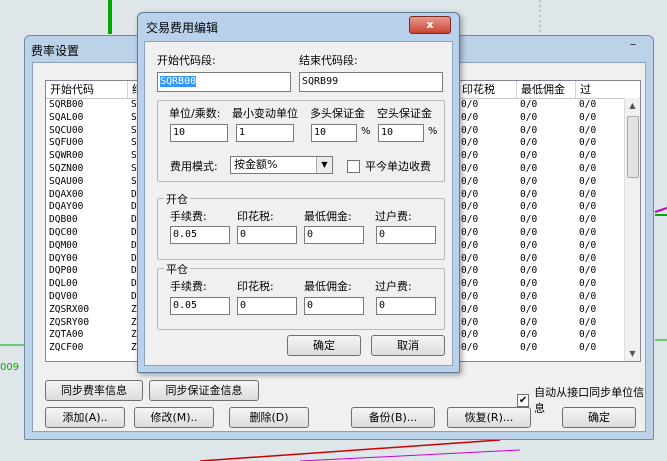  I want to click on cell-start-code: DQP00, so click(63, 271).